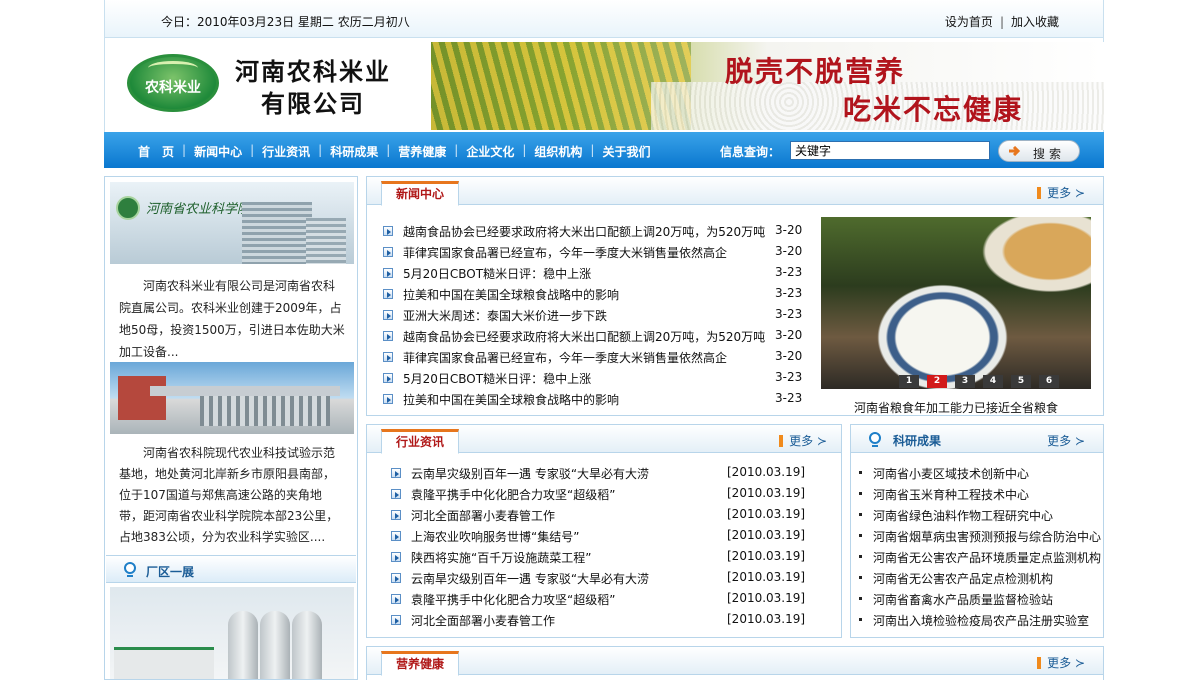  What do you see at coordinates (422, 151) in the screenshot?
I see `nav-health: 营养健康` at bounding box center [422, 151].